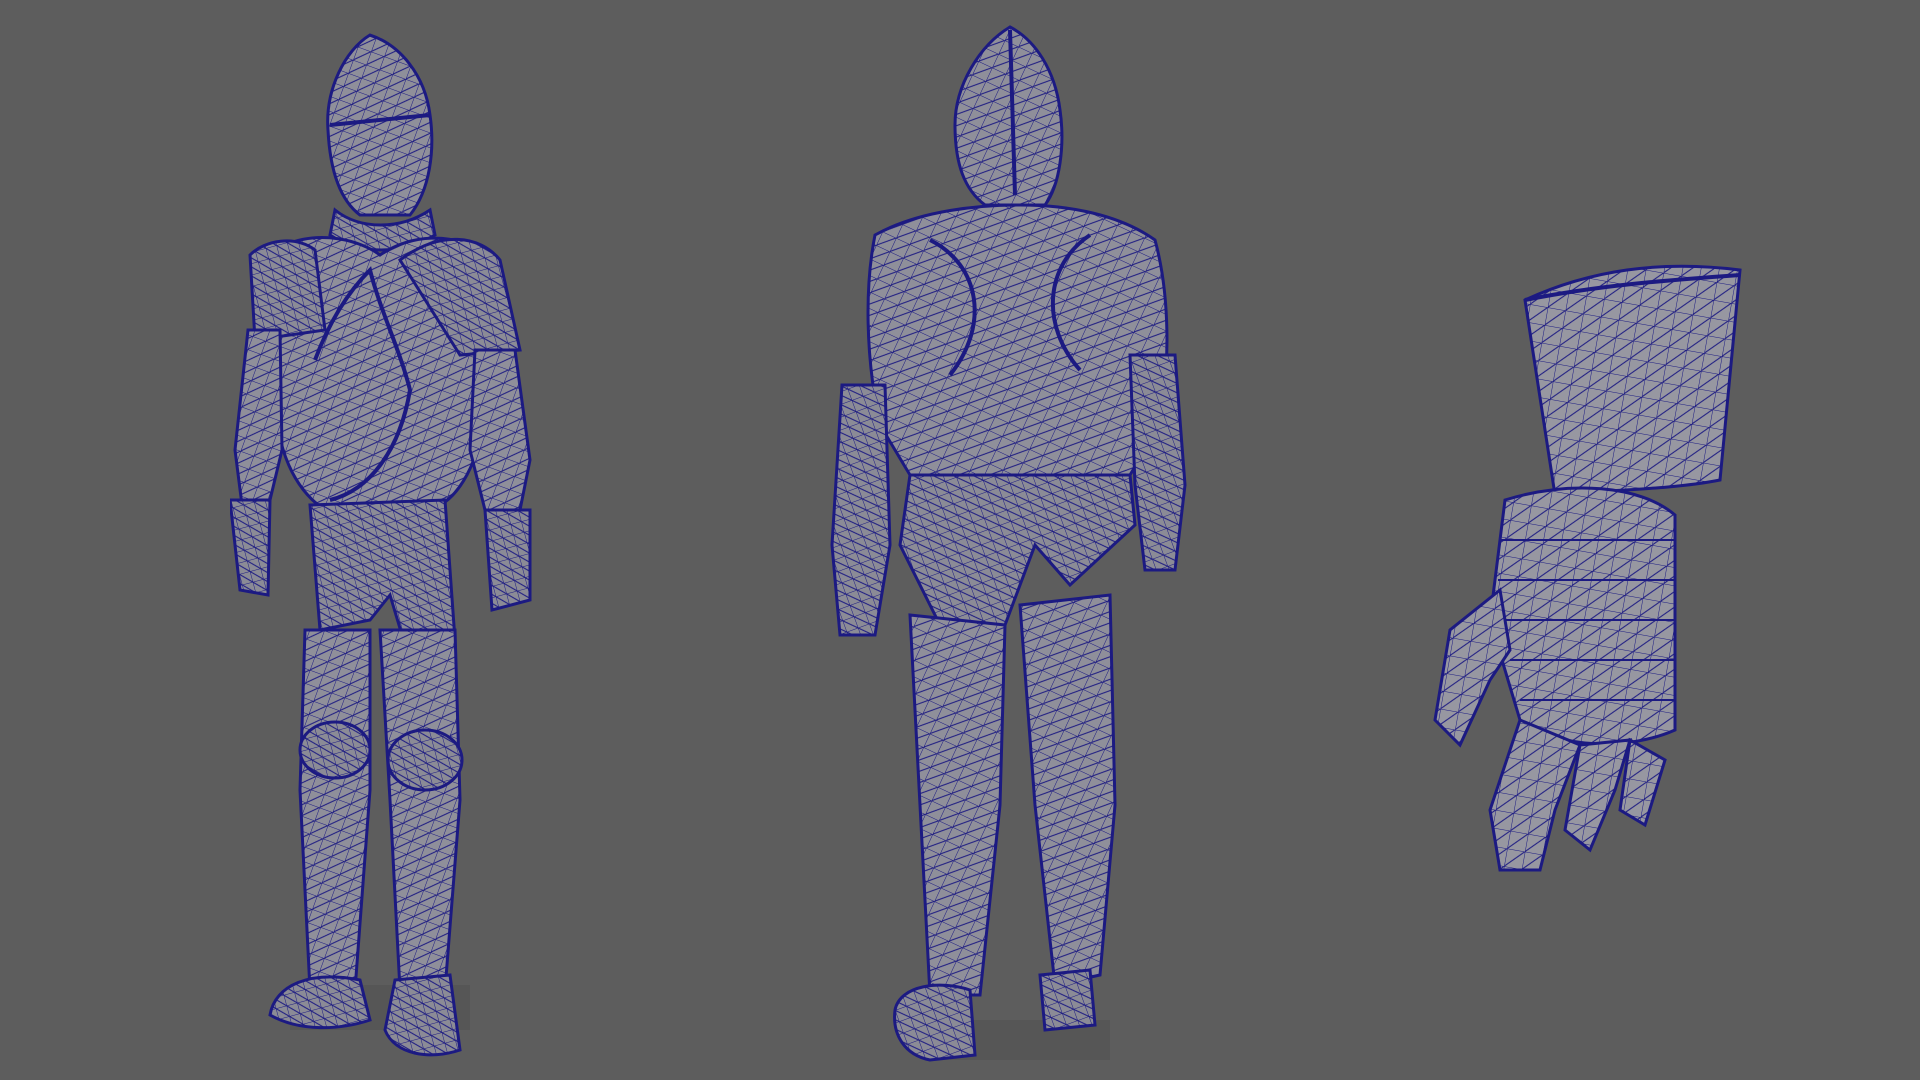  I want to click on right-leg, so click(420, 810).